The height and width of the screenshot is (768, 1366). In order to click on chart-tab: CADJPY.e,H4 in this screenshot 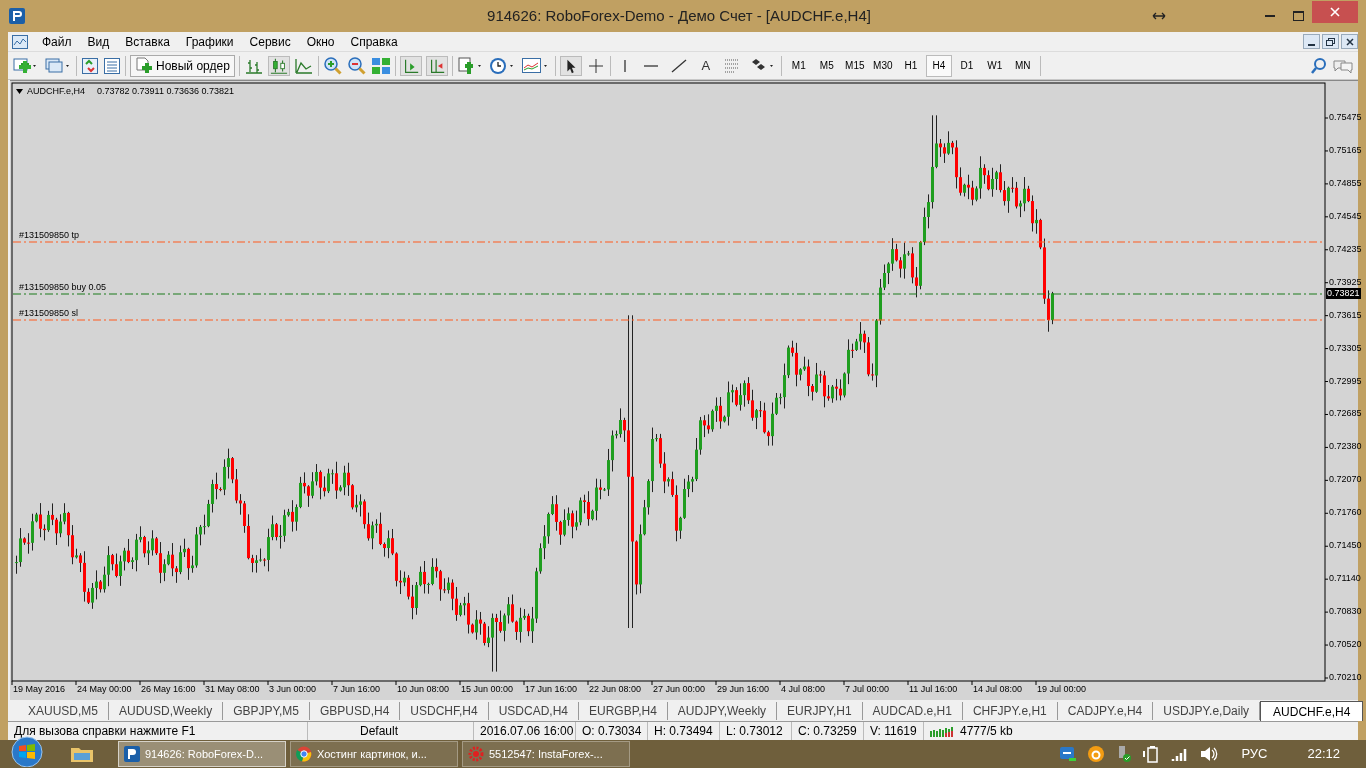, I will do `click(1105, 711)`.